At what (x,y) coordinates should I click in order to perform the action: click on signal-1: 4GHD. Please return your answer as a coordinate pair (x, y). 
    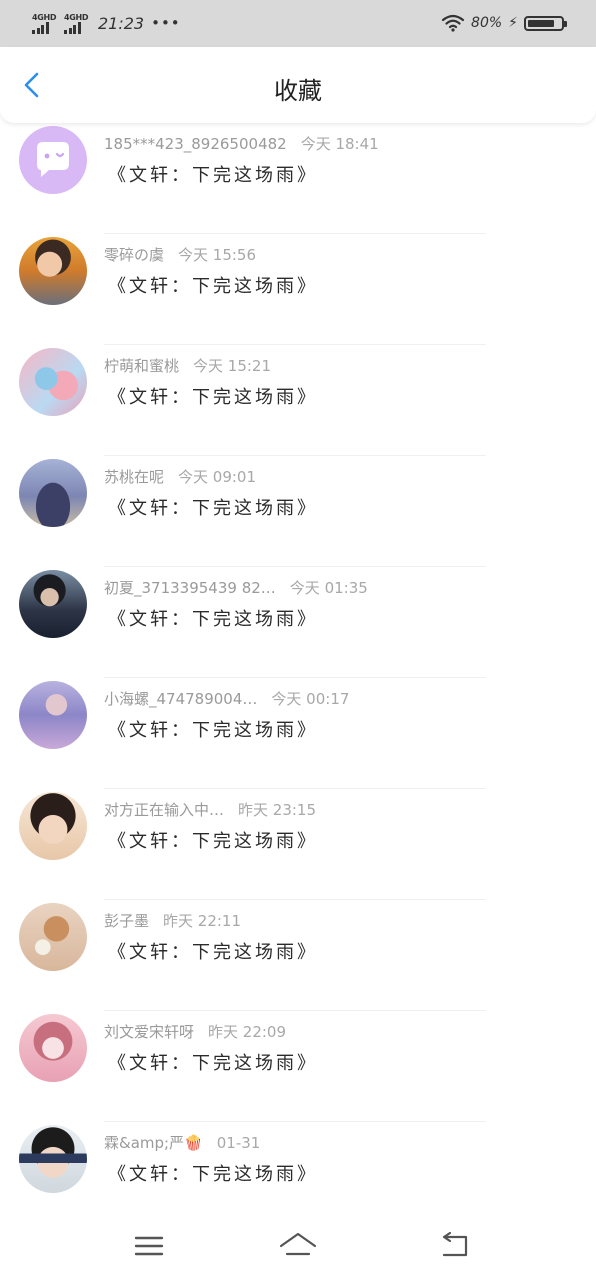
    Looking at the image, I should click on (46, 23).